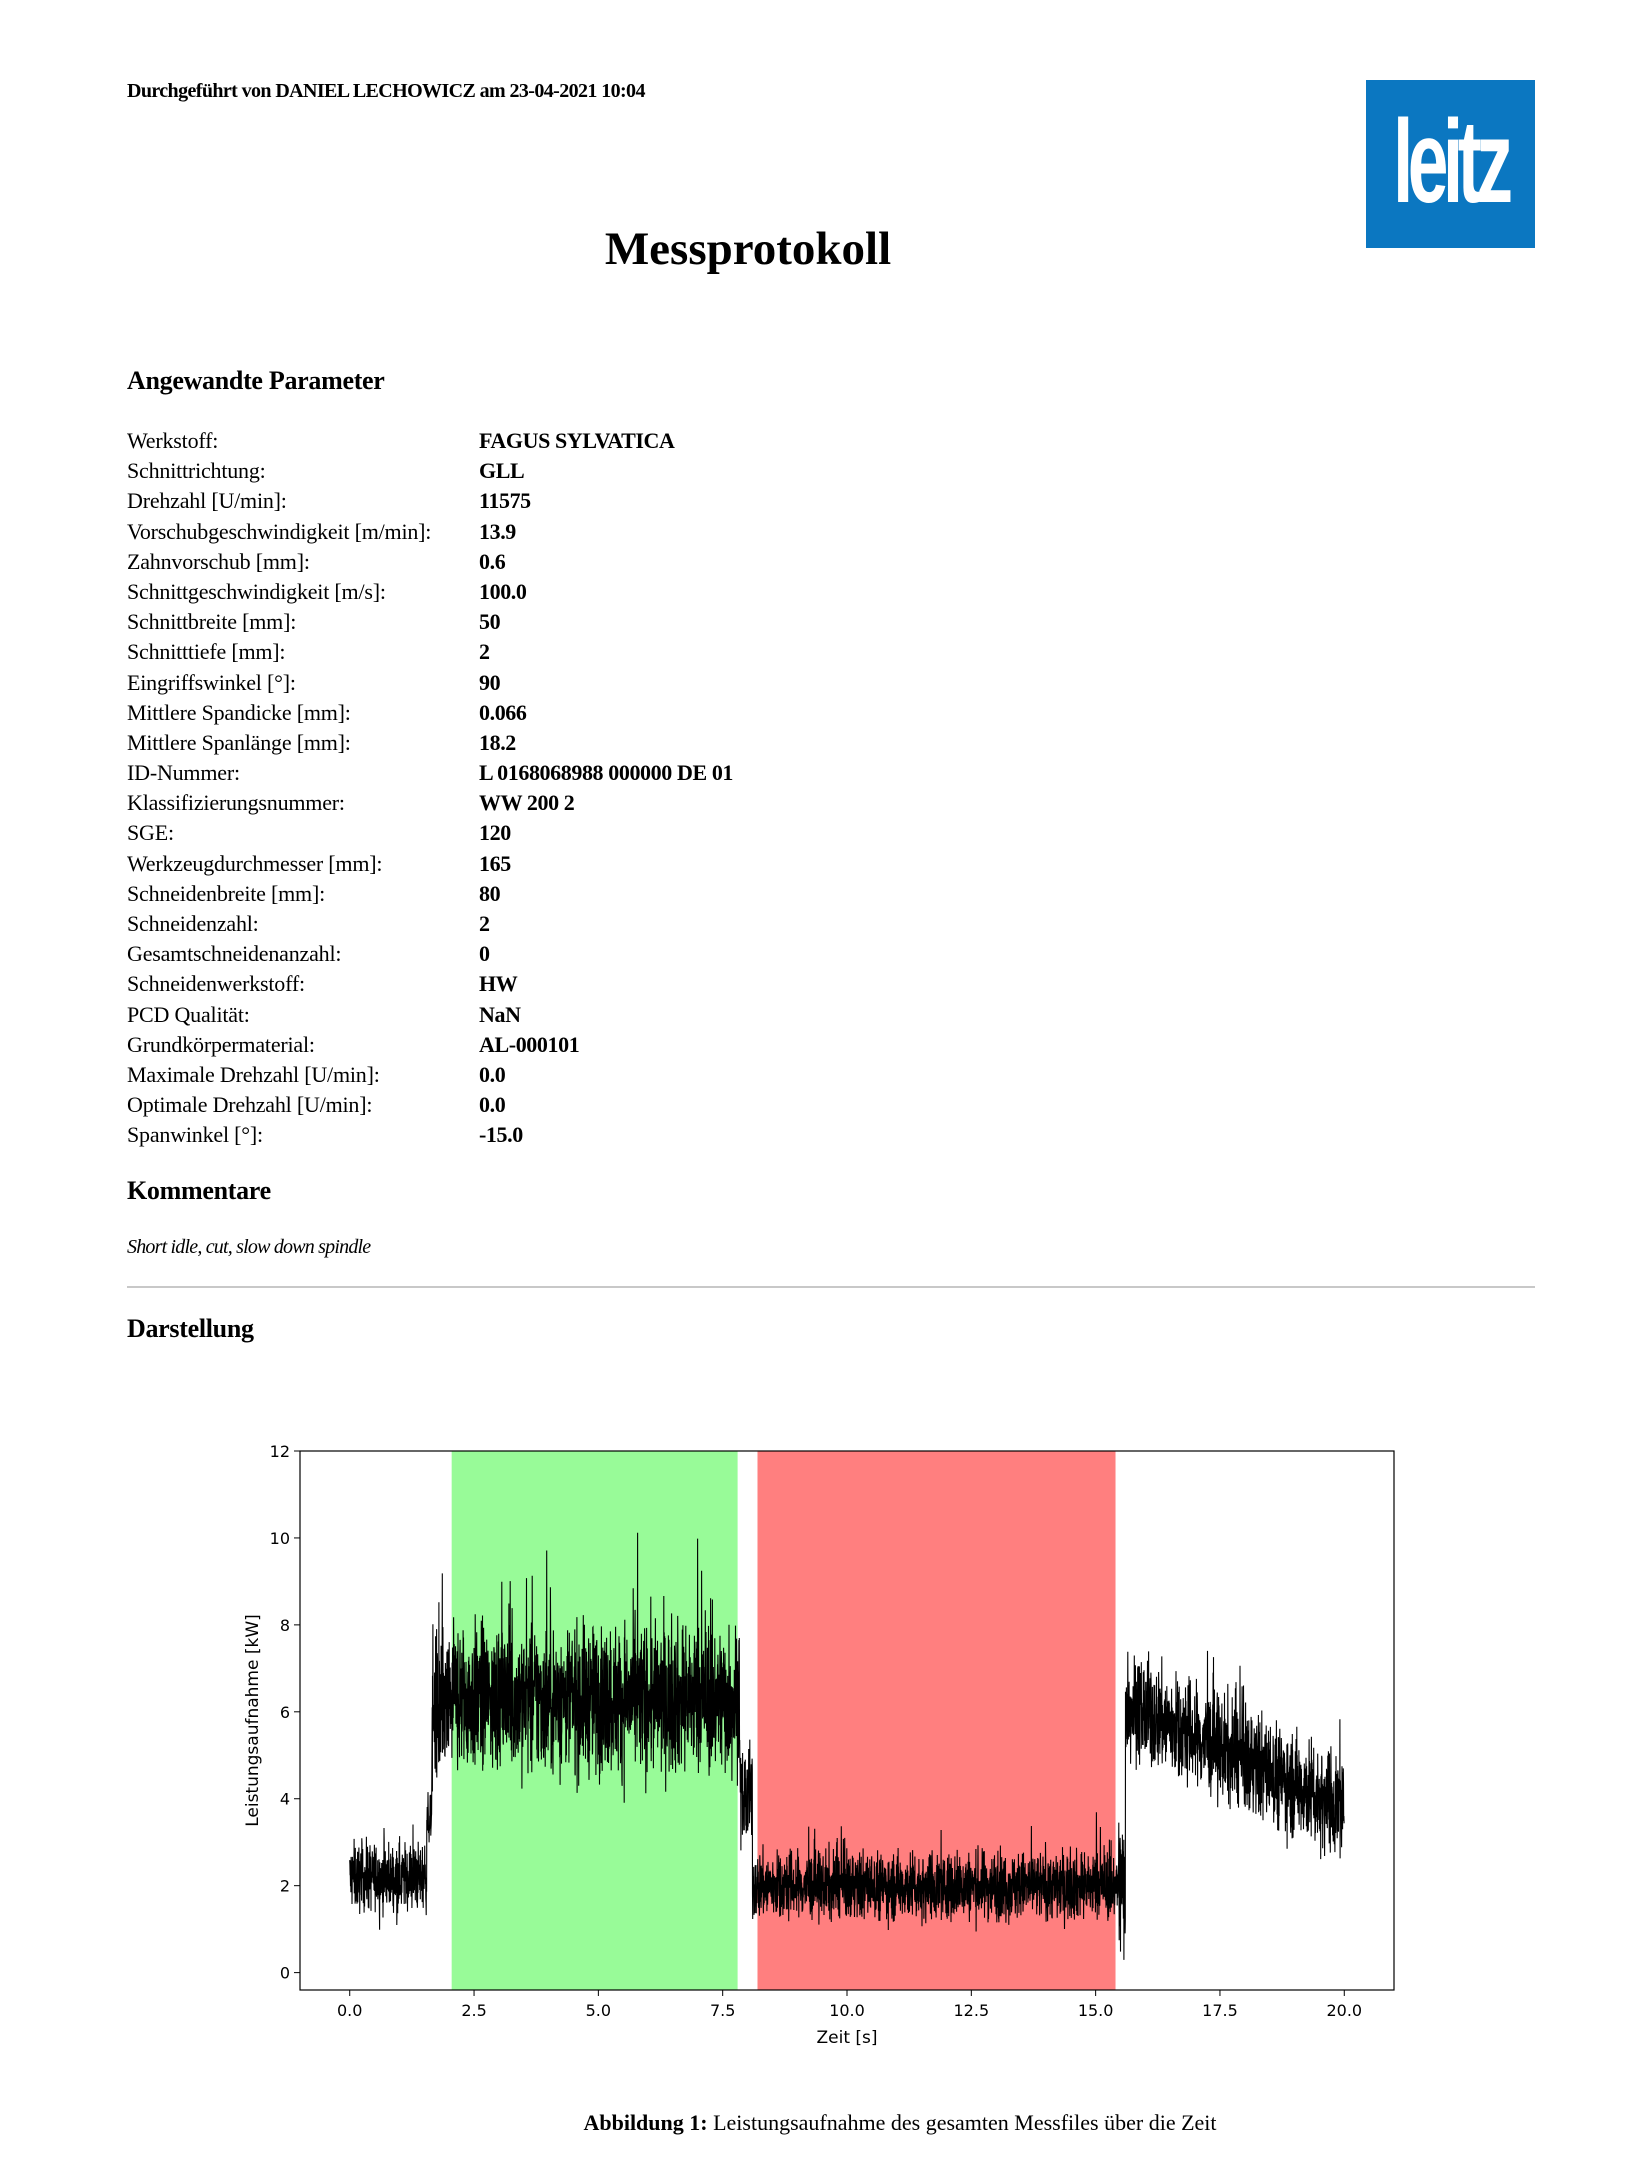 The image size is (1652, 2160). What do you see at coordinates (285, 1973) in the screenshot?
I see `y-tick-label: 0` at bounding box center [285, 1973].